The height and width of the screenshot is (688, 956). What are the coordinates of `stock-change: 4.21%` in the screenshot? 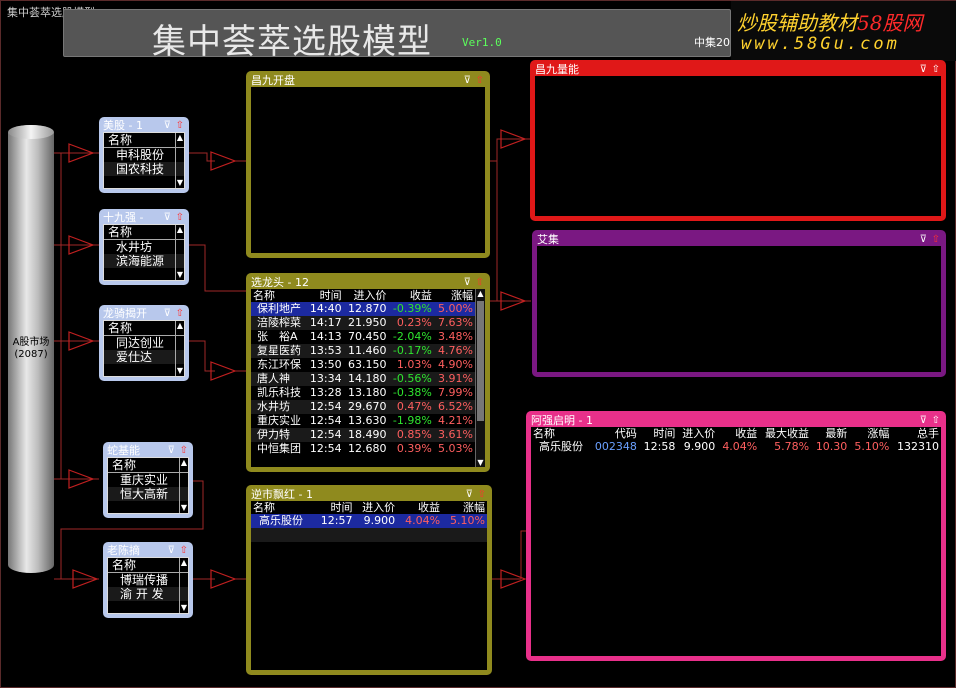 It's located at (455, 420).